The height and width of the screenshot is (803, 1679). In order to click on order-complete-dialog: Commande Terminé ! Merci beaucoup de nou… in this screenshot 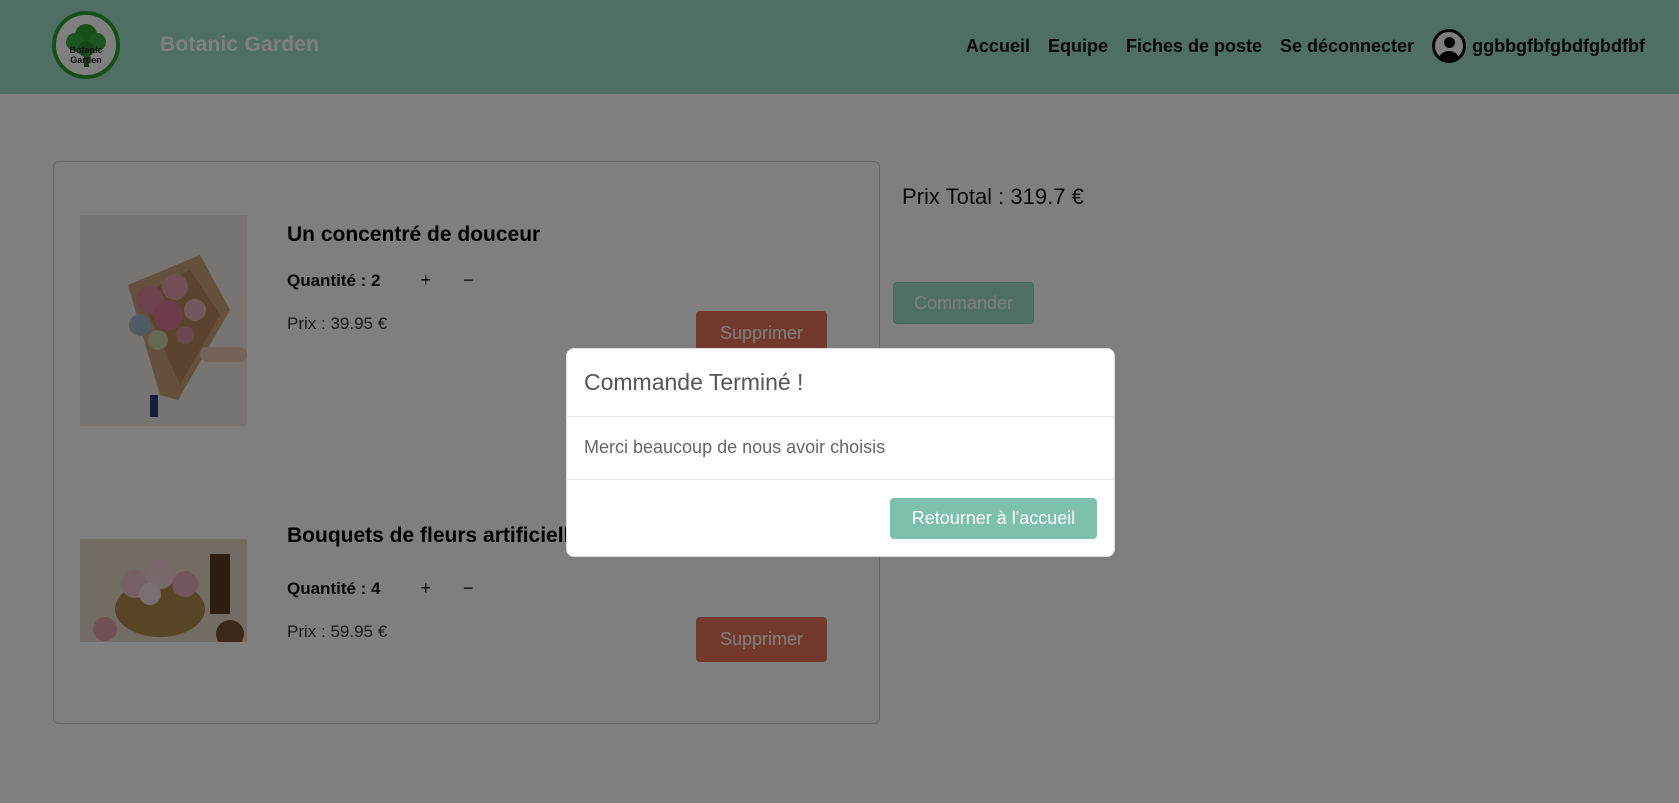, I will do `click(840, 452)`.